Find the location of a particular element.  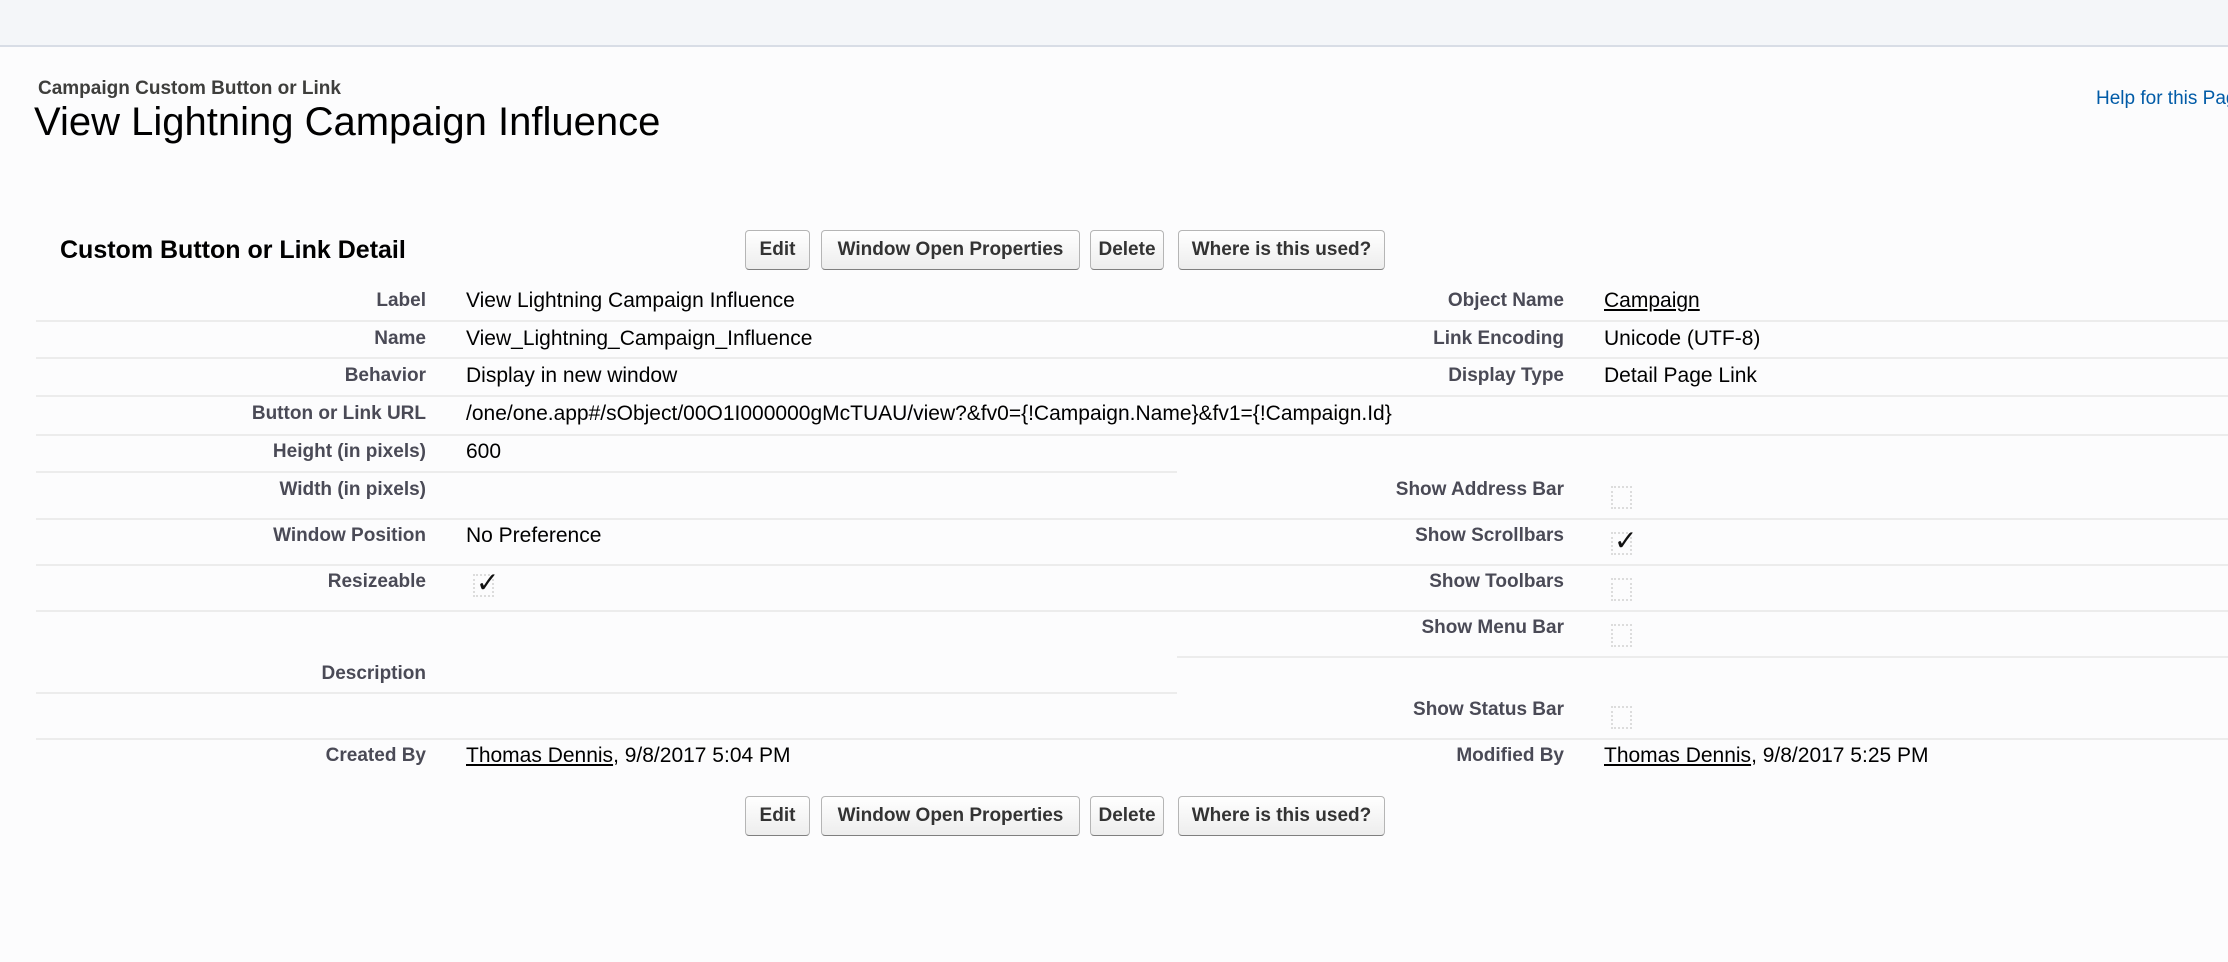

show-address-bar-label: Show Address Bar is located at coordinates (1479, 489).